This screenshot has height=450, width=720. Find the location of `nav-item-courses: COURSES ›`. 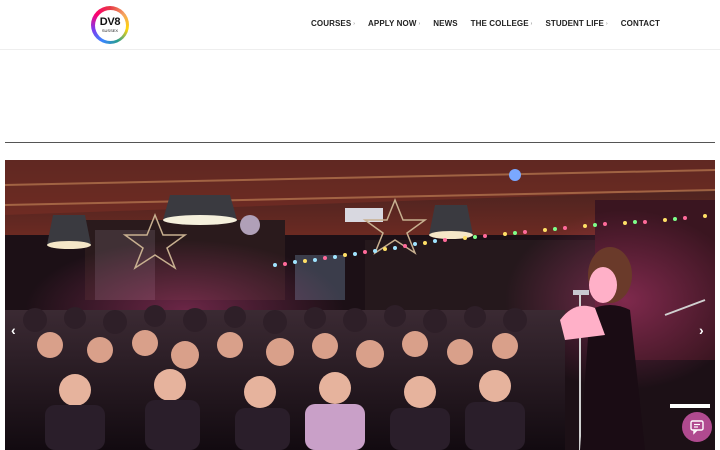

nav-item-courses: COURSES › is located at coordinates (333, 23).